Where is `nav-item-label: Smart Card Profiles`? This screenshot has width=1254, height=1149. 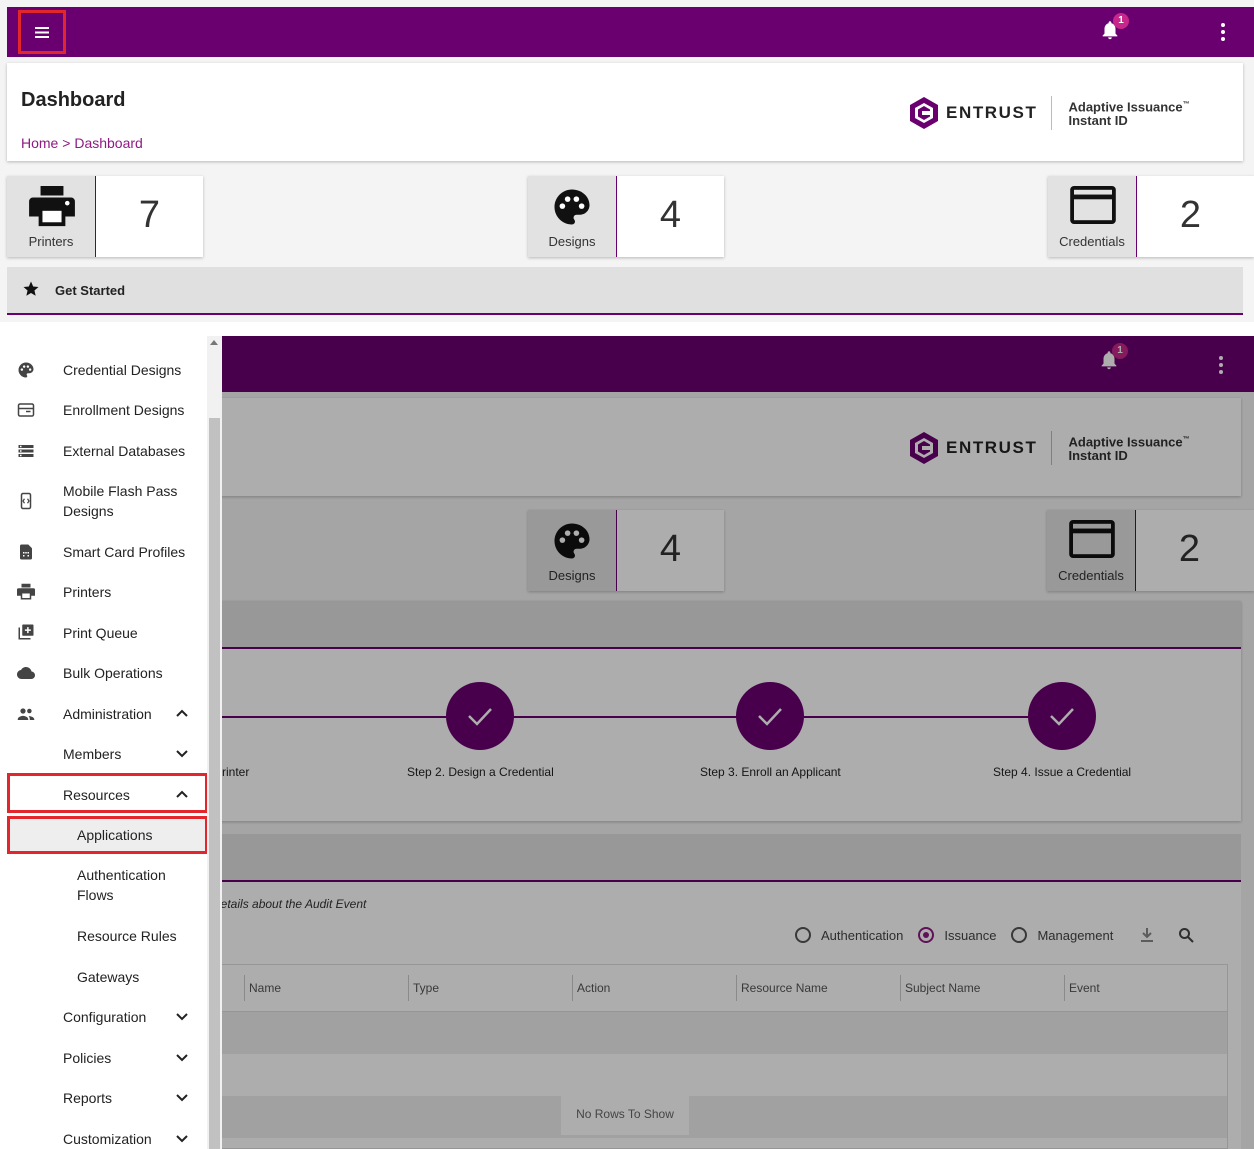 nav-item-label: Smart Card Profiles is located at coordinates (124, 552).